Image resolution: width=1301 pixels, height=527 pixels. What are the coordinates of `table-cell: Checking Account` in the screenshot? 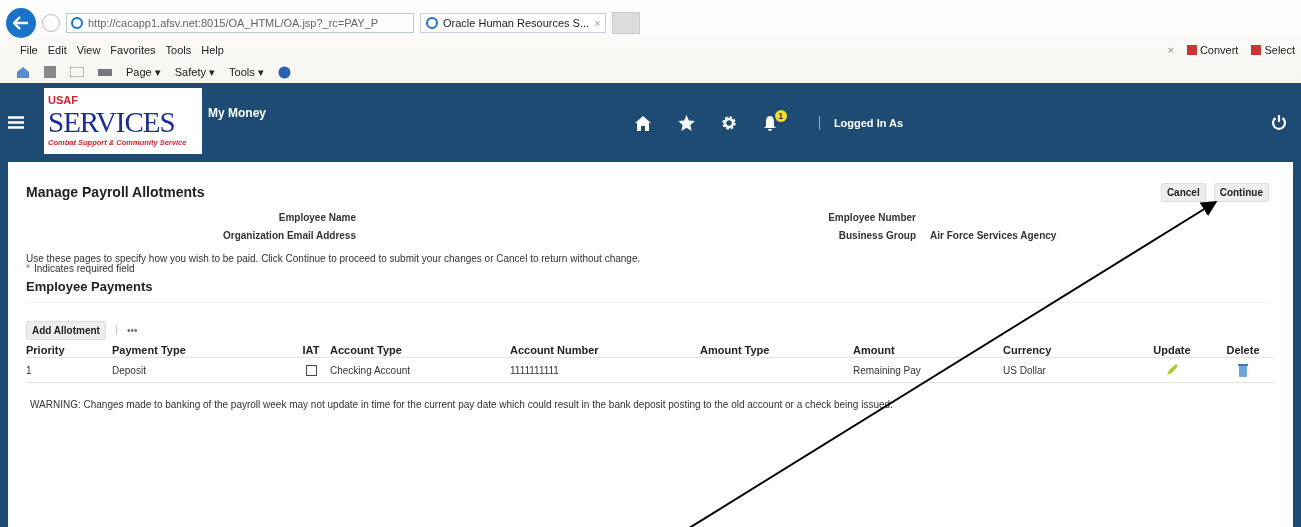 It's located at (370, 370).